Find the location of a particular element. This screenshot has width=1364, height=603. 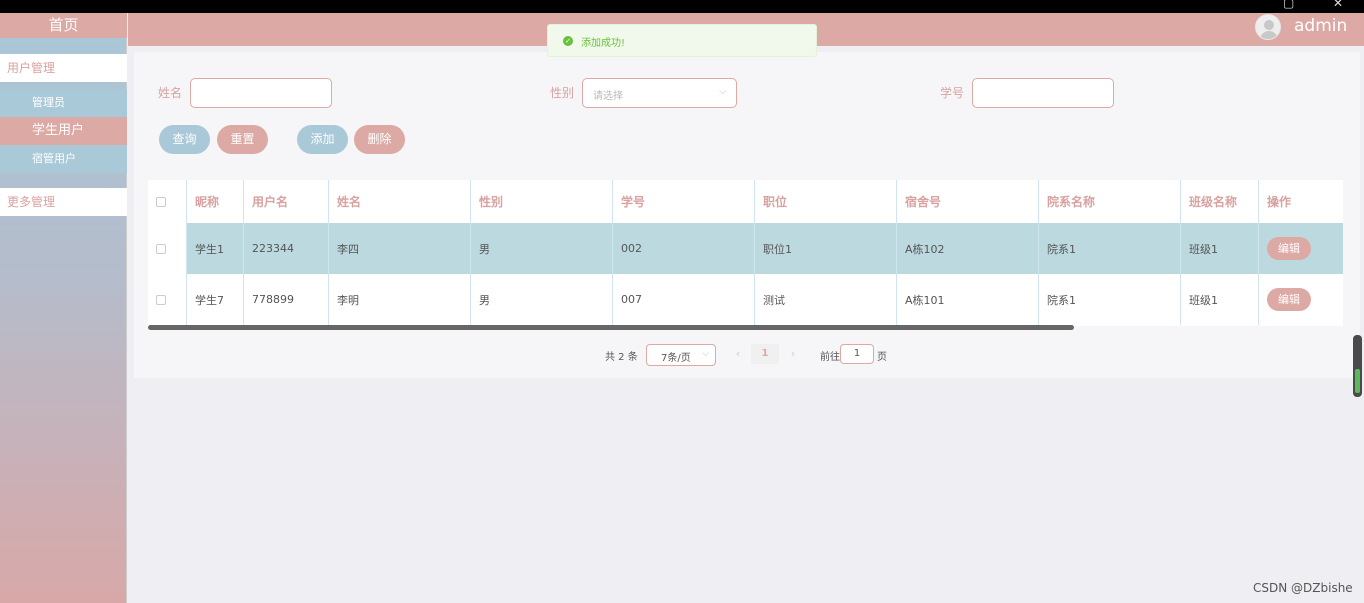

table-cell: 职位1 is located at coordinates (826, 248).